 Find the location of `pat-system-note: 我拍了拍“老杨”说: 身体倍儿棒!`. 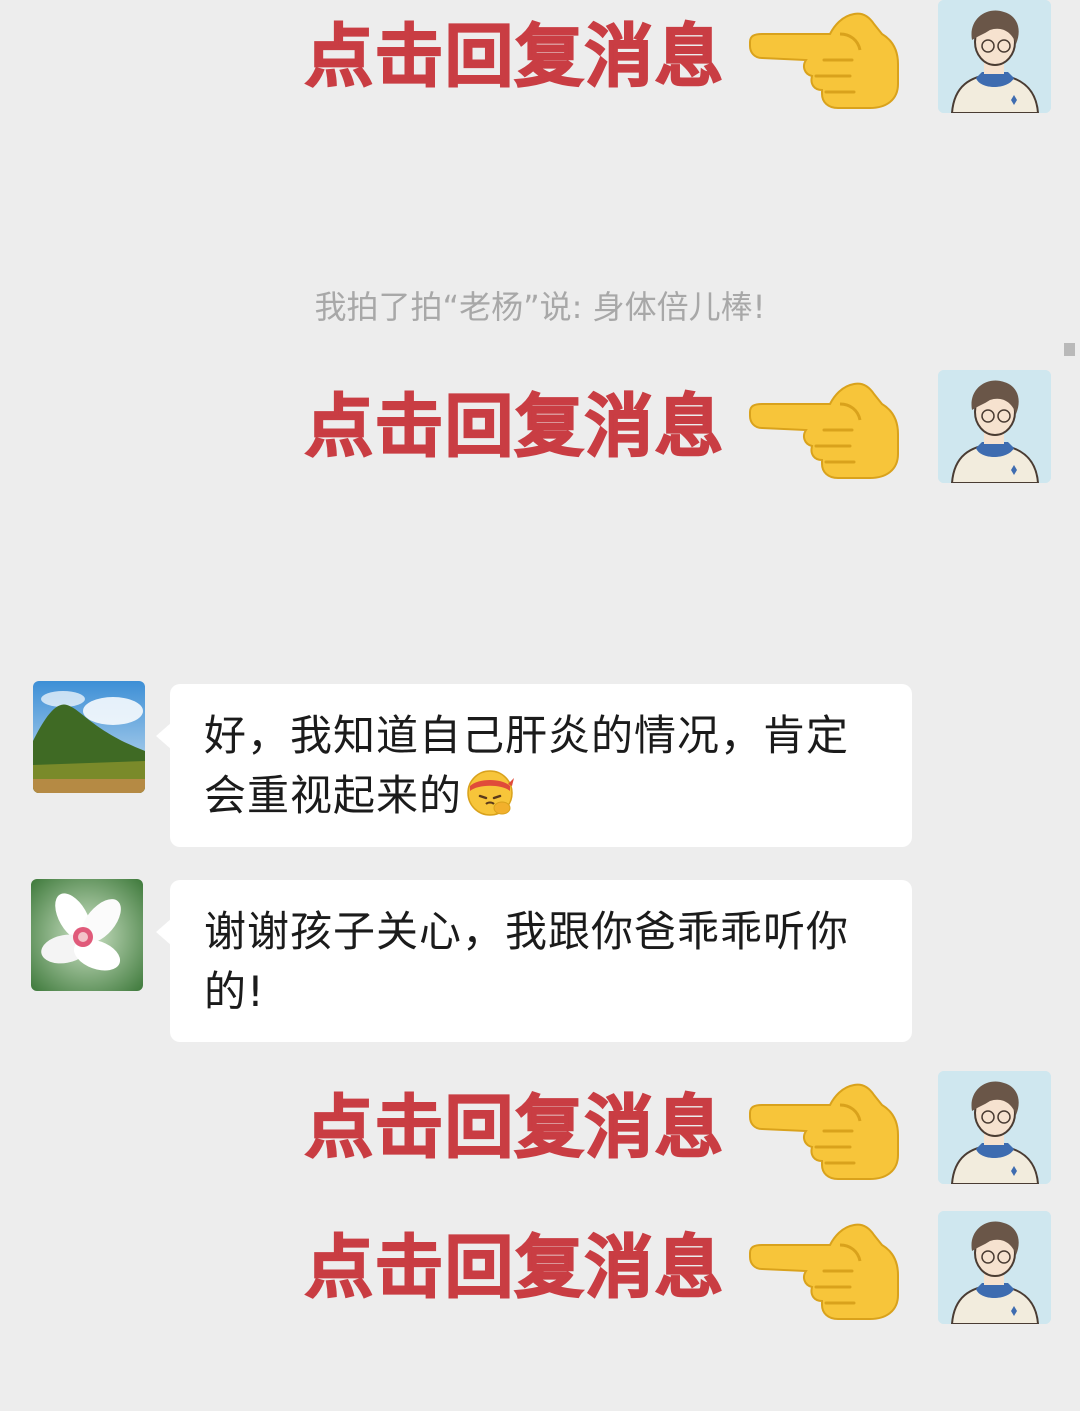

pat-system-note: 我拍了拍“老杨”说: 身体倍儿棒! is located at coordinates (540, 307).